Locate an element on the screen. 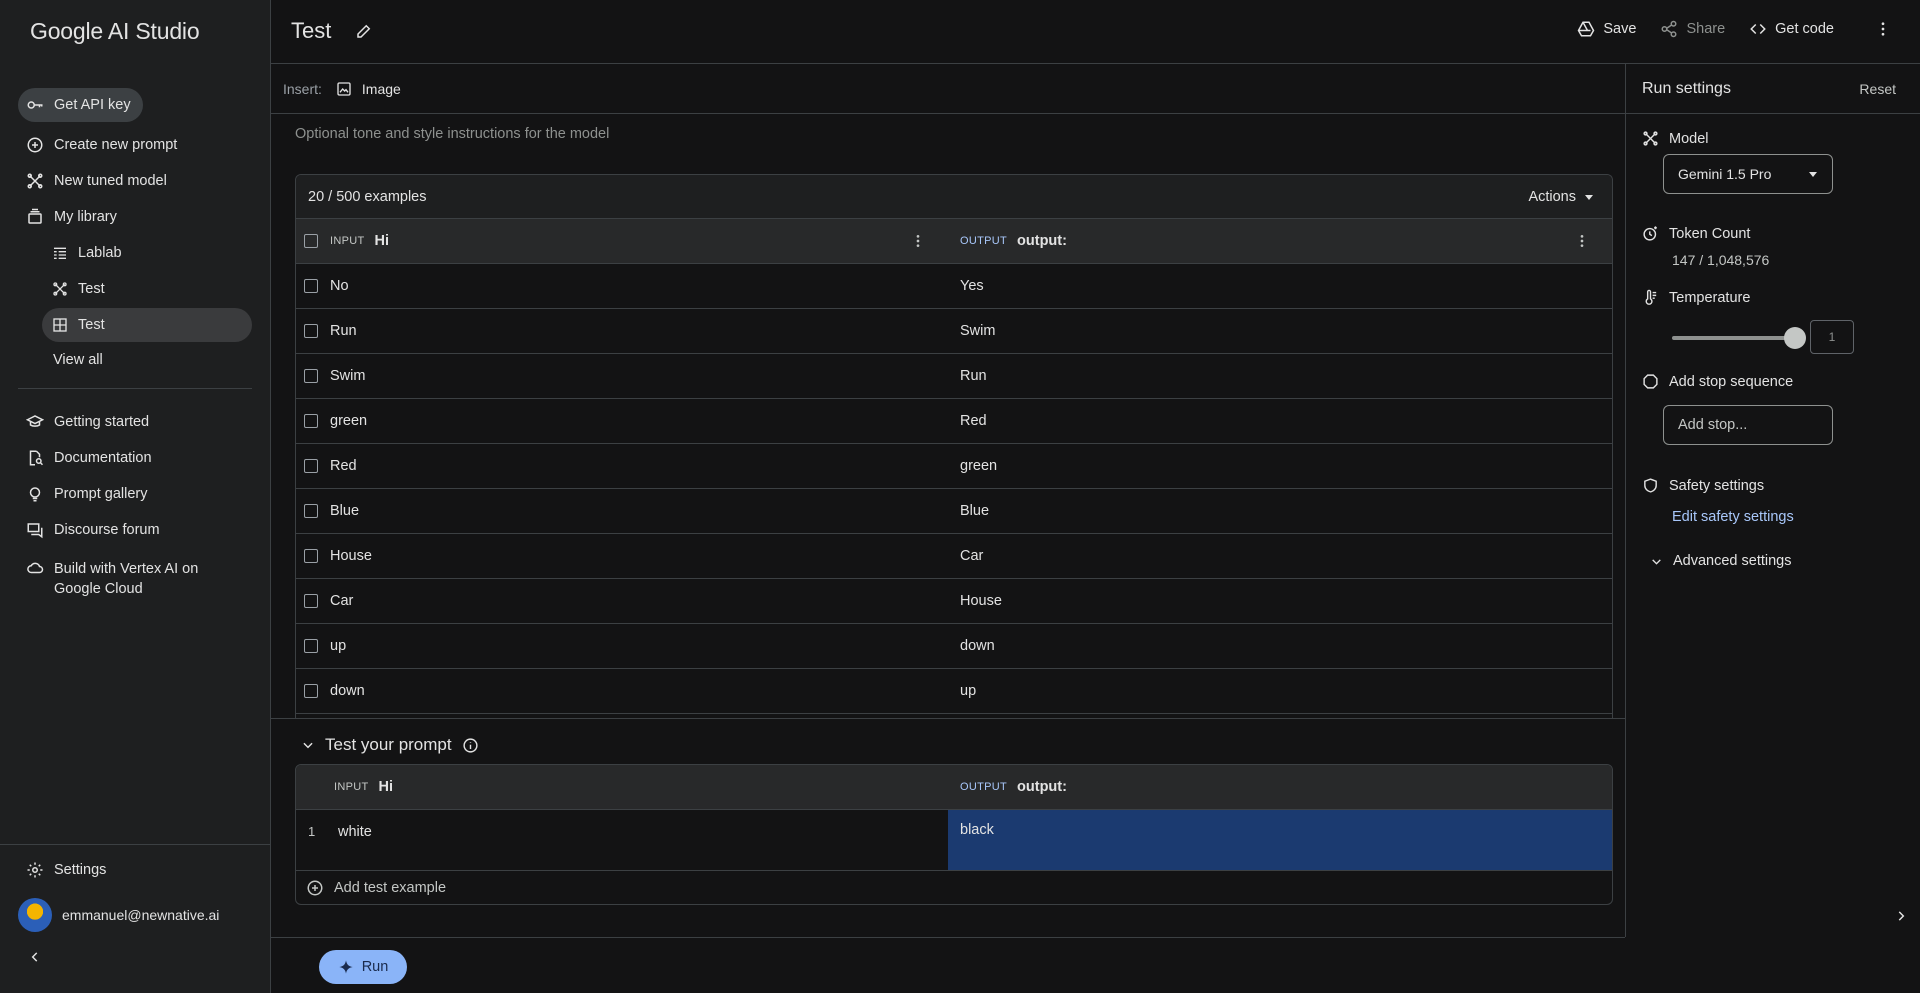 The image size is (1920, 993). save-button: Save is located at coordinates (1606, 29).